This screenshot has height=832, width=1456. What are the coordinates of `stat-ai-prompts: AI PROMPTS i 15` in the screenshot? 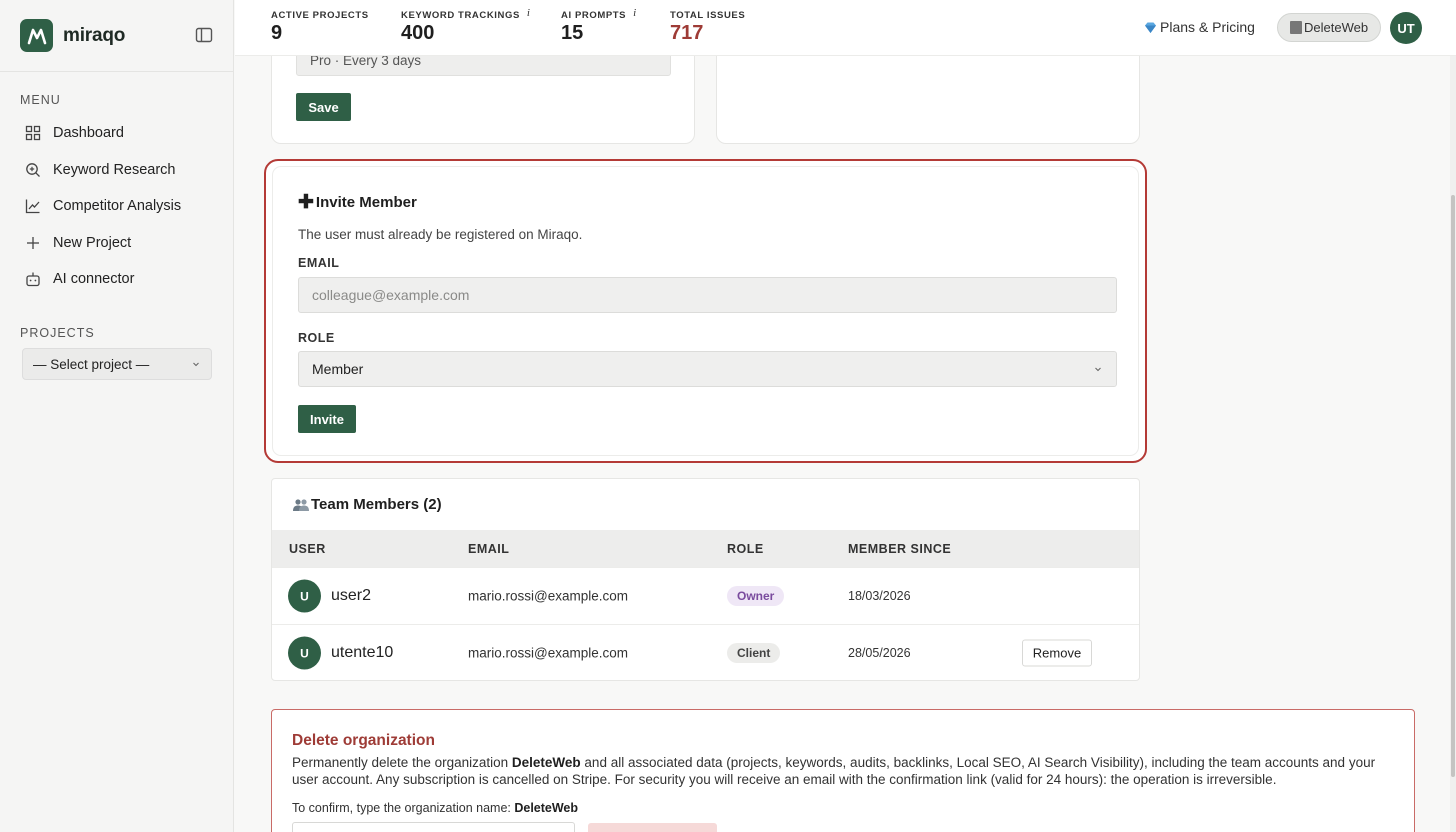 It's located at (599, 26).